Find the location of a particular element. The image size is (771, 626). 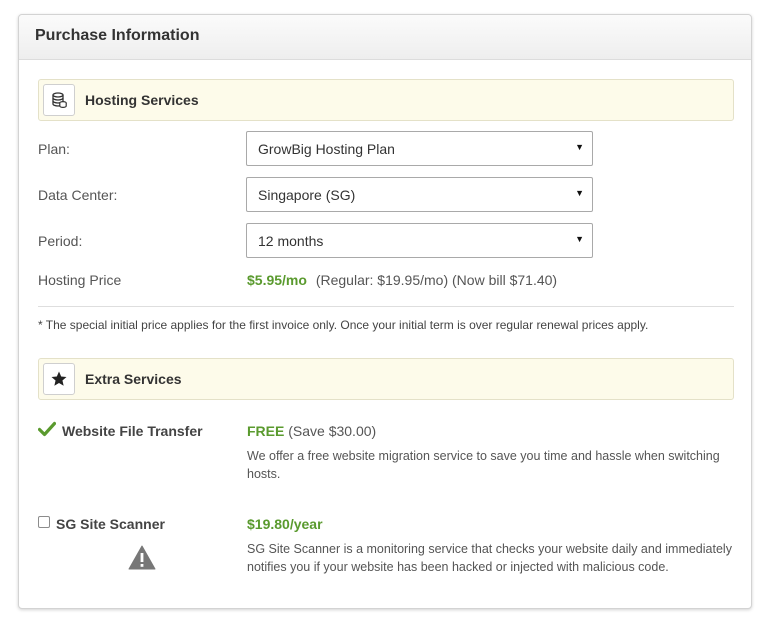

hosting-price-now-bill: (Now bill $71.40) is located at coordinates (505, 280).